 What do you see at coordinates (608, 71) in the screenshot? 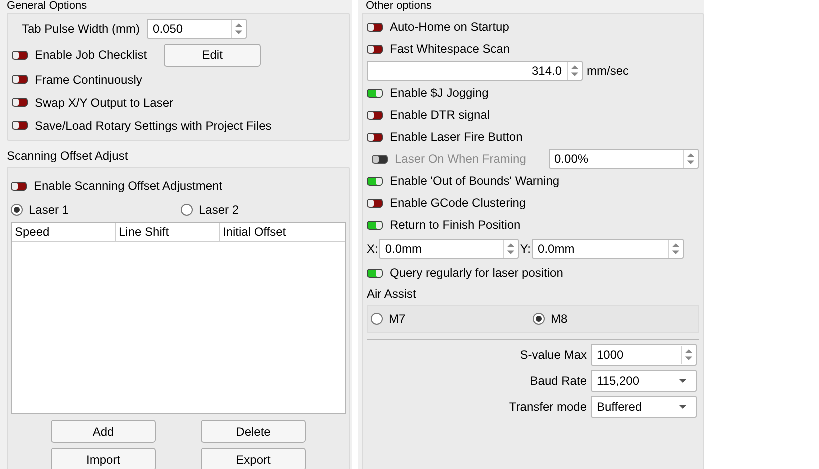
I see `unit-label: mm/sec` at bounding box center [608, 71].